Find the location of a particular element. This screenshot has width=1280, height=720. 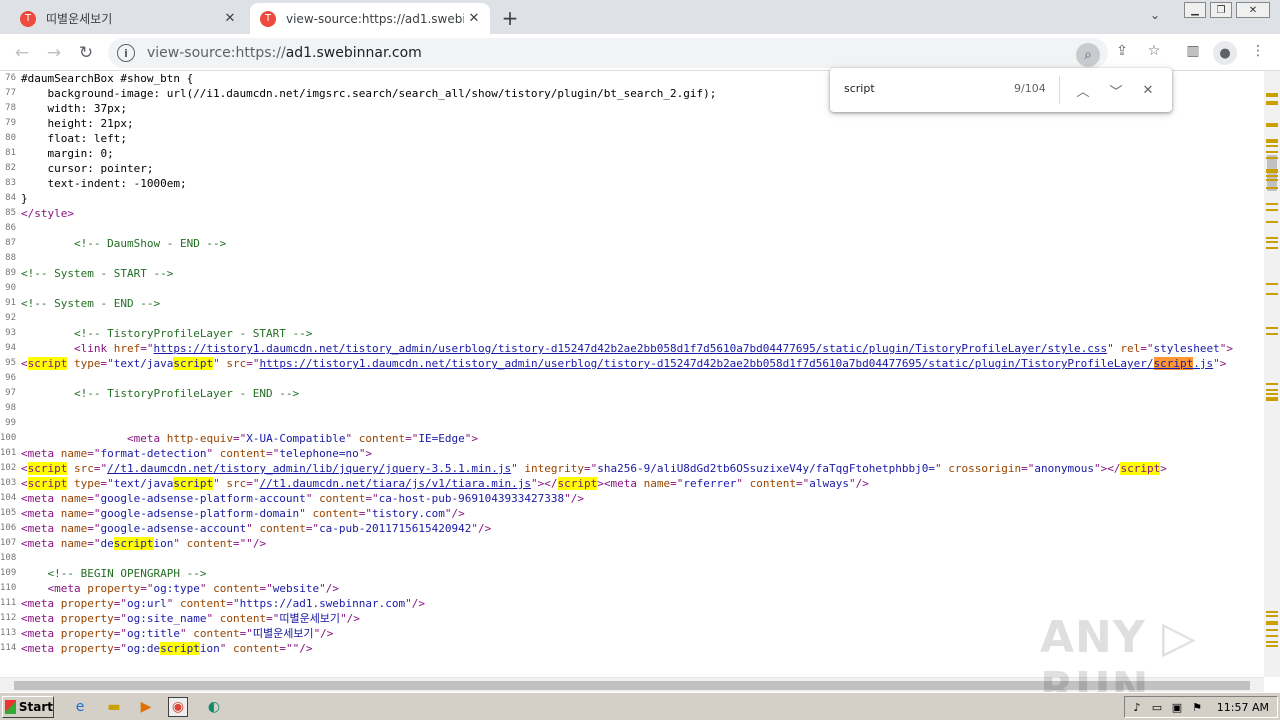

line-code: margin: 0; is located at coordinates (67, 153).